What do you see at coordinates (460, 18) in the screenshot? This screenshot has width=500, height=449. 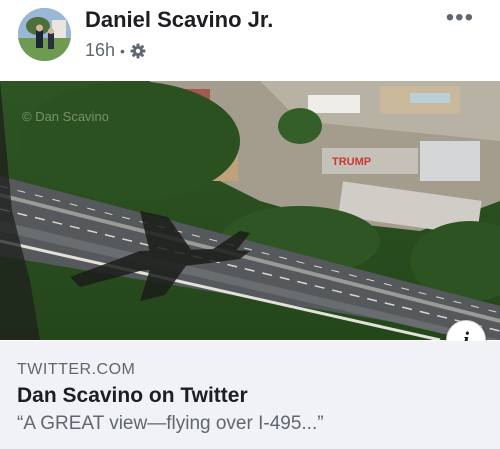 I see `more-options-icon: •••` at bounding box center [460, 18].